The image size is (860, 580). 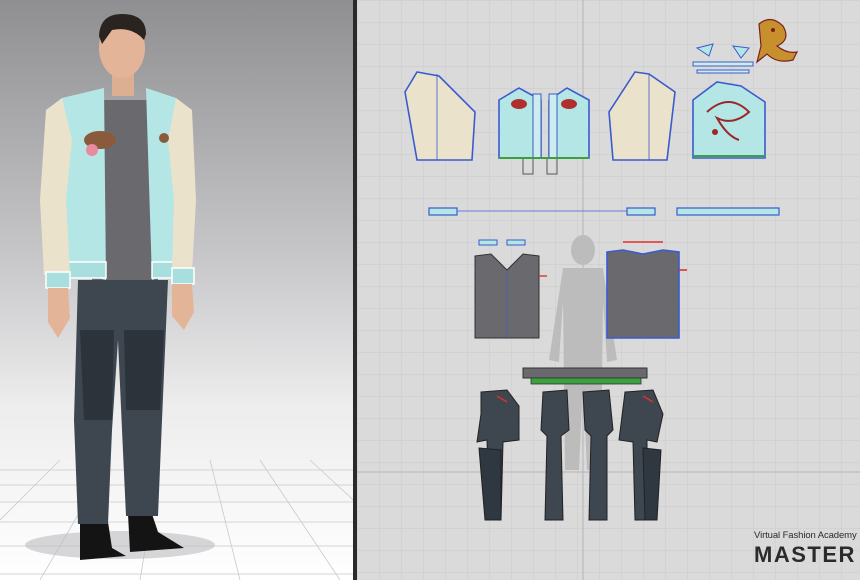 What do you see at coordinates (537, 126) in the screenshot?
I see `pattern-placket-left` at bounding box center [537, 126].